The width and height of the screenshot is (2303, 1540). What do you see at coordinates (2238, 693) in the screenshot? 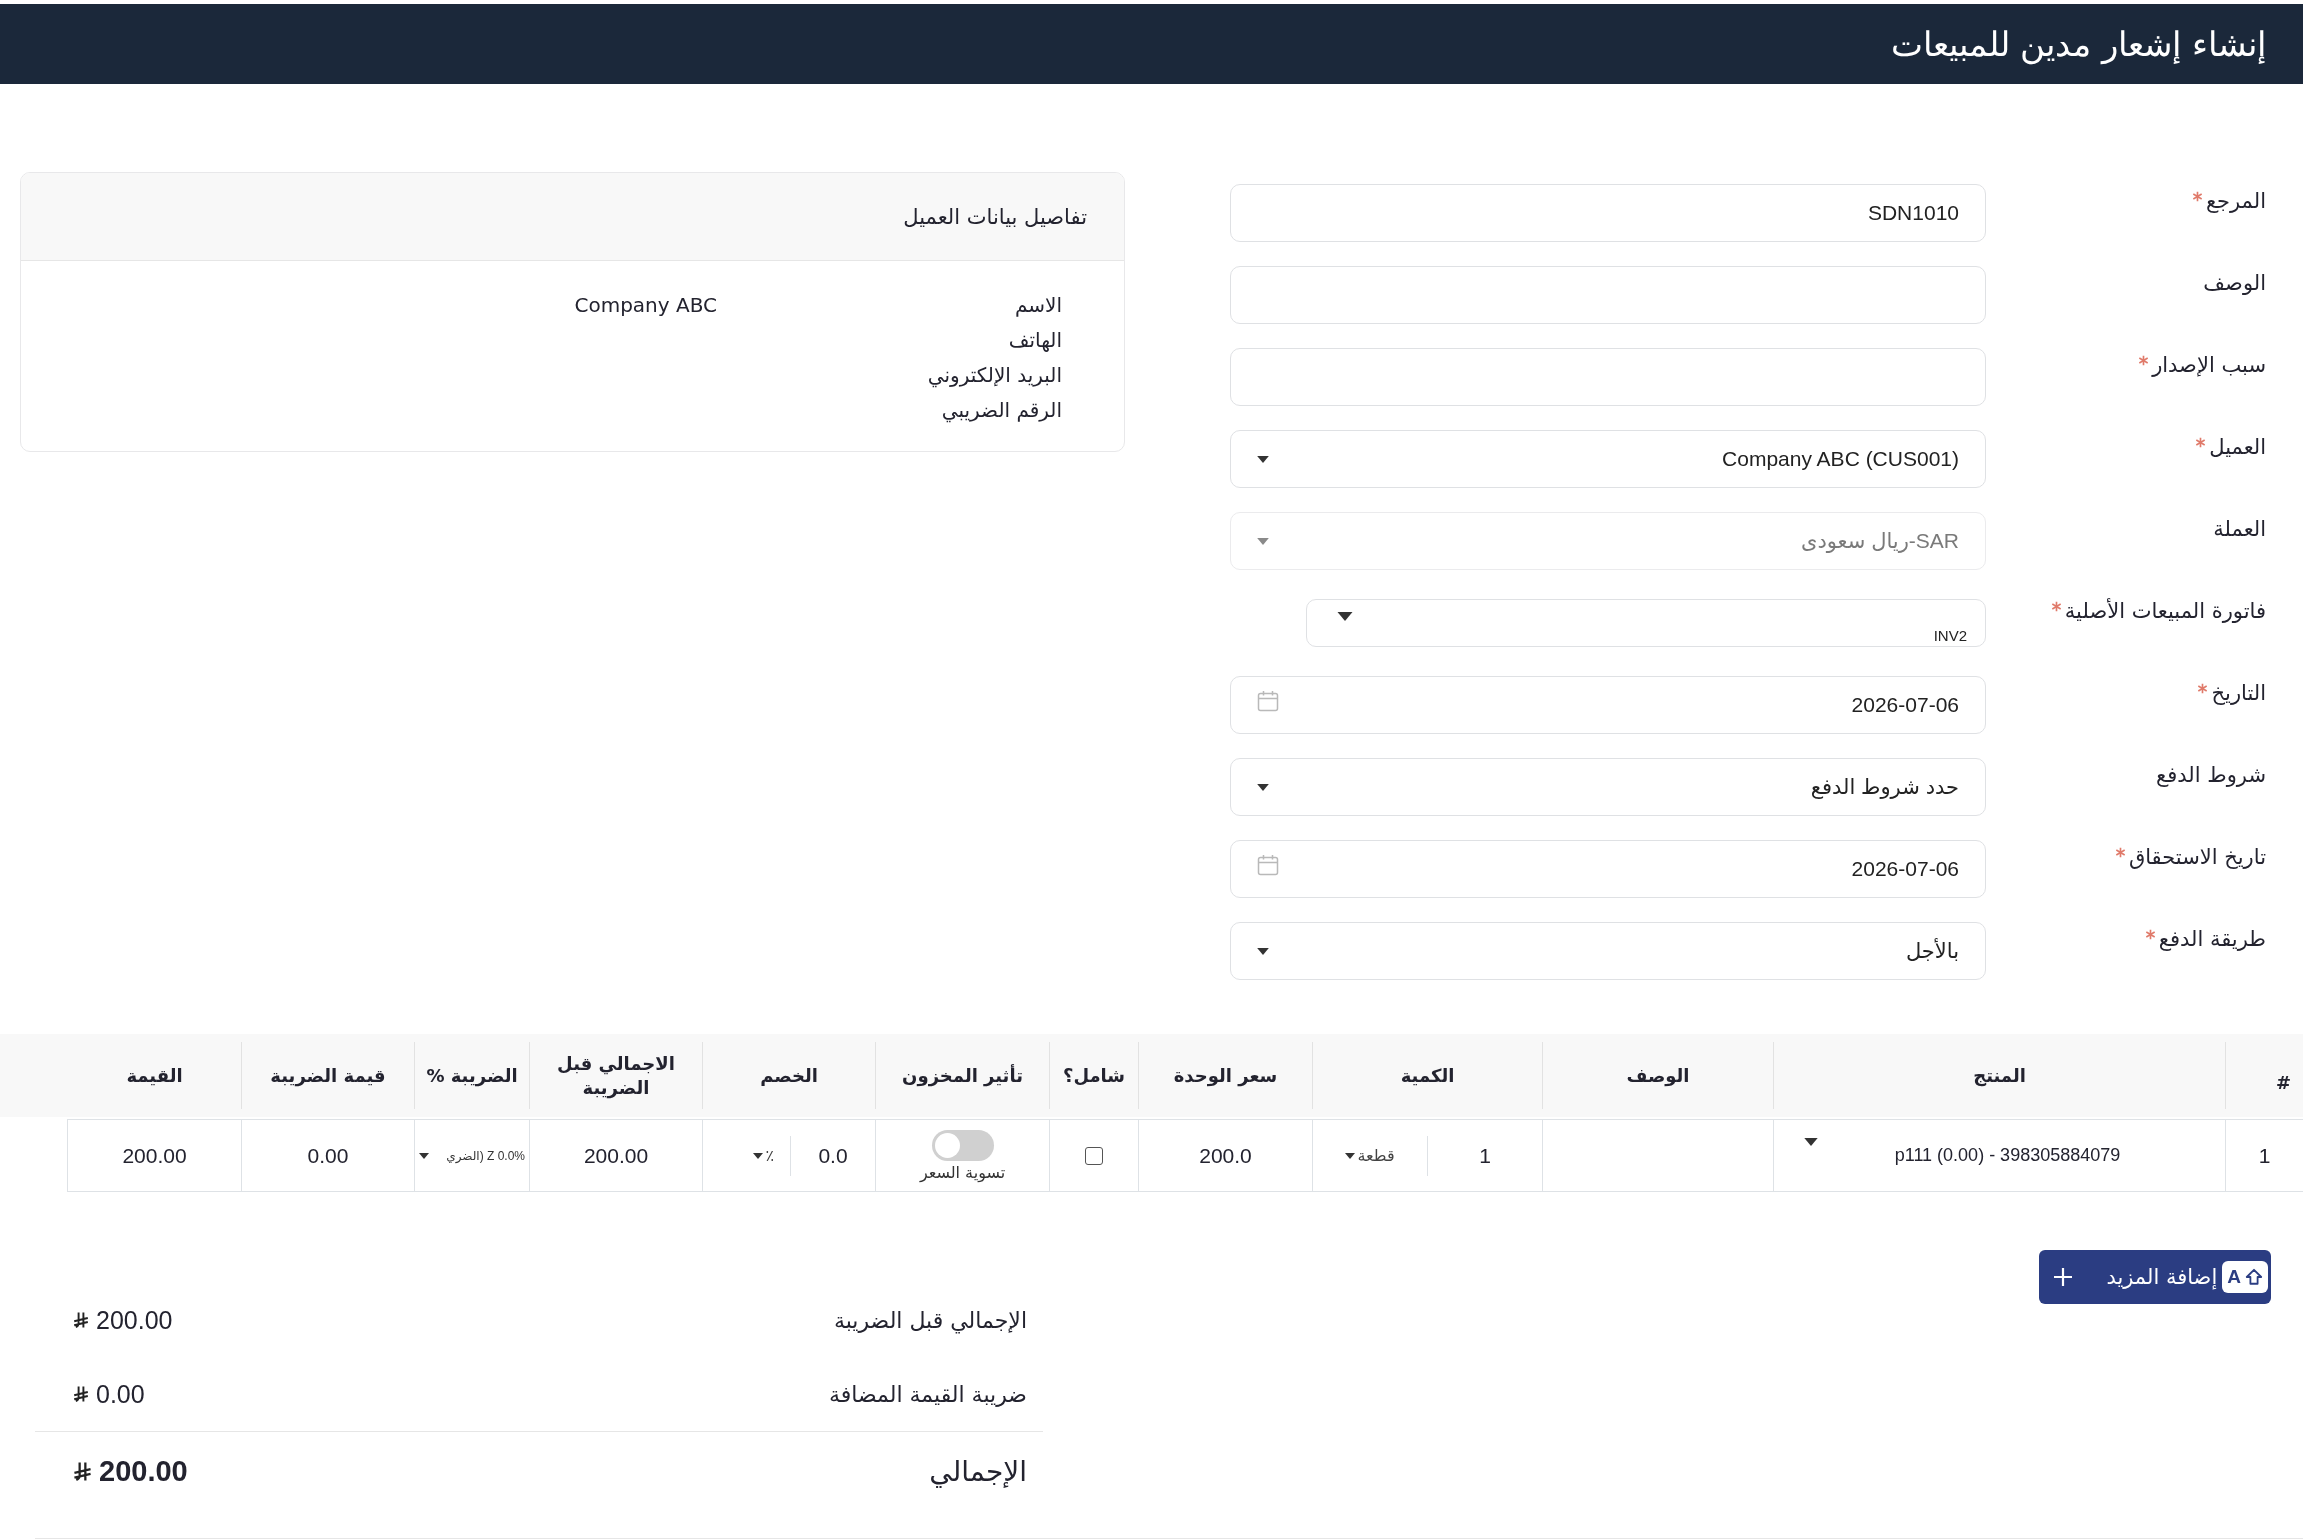
I see `field-label: التاريخ` at bounding box center [2238, 693].